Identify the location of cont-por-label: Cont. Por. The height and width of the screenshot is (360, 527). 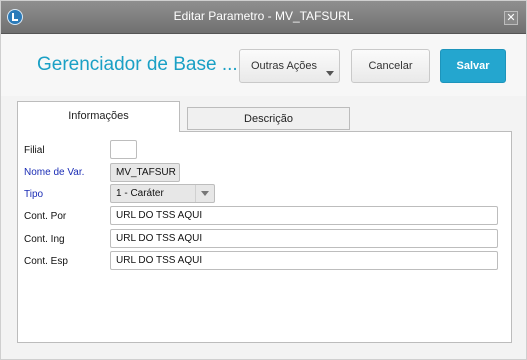
(45, 216).